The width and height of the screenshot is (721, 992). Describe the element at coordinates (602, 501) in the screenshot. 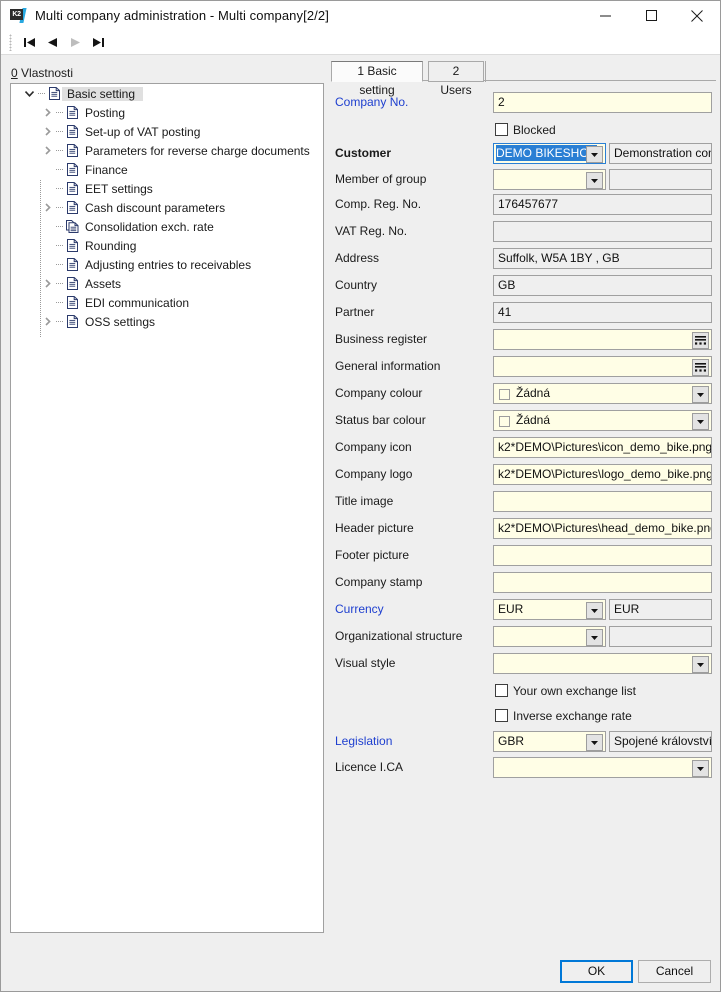

I see `title-image-input` at that location.